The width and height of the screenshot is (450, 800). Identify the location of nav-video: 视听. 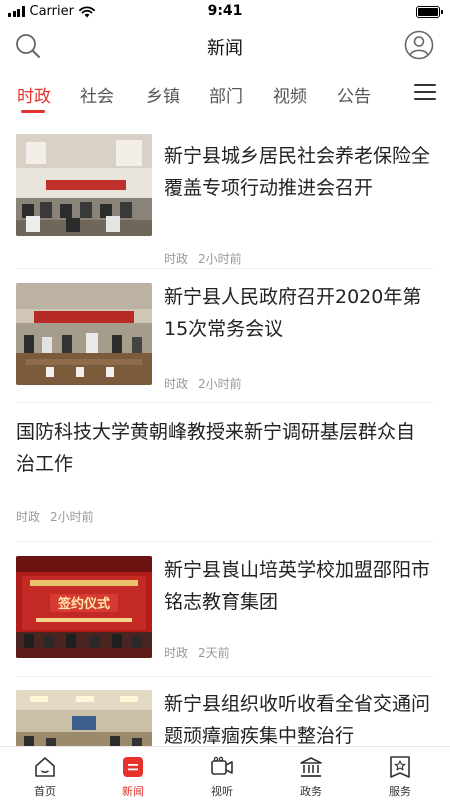
(222, 773).